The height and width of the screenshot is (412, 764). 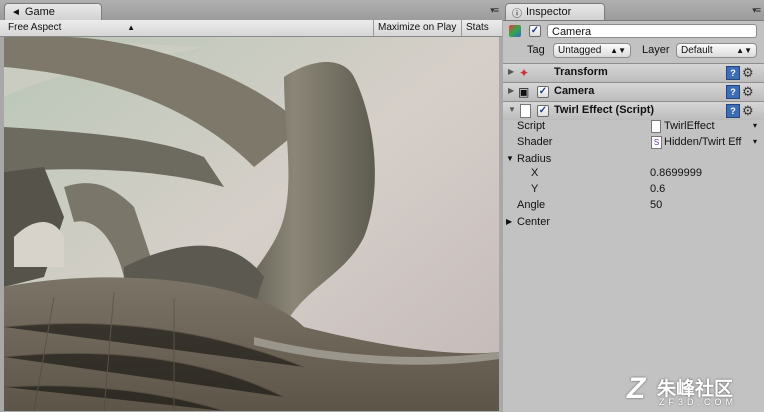 I want to click on layer-dropdown-value: Default, so click(x=697, y=50).